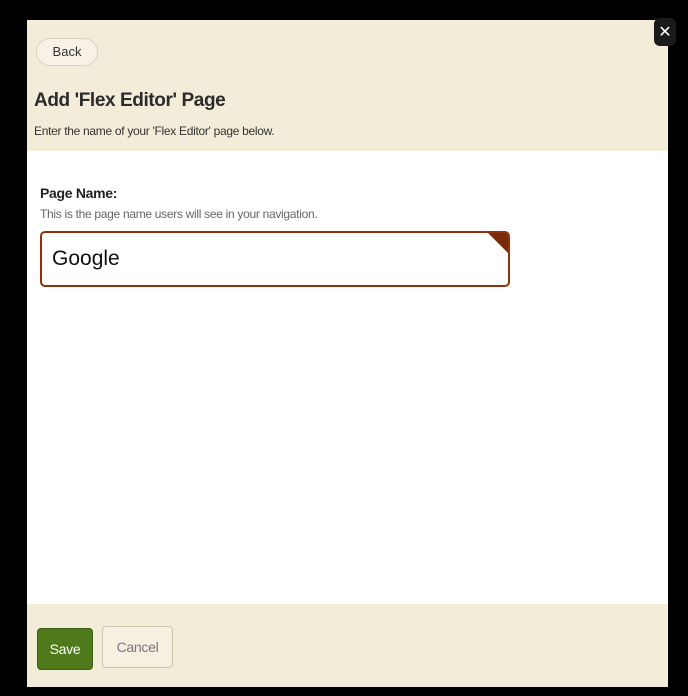 The image size is (688, 696). Describe the element at coordinates (137, 647) in the screenshot. I see `cancel-button: Cancel` at that location.